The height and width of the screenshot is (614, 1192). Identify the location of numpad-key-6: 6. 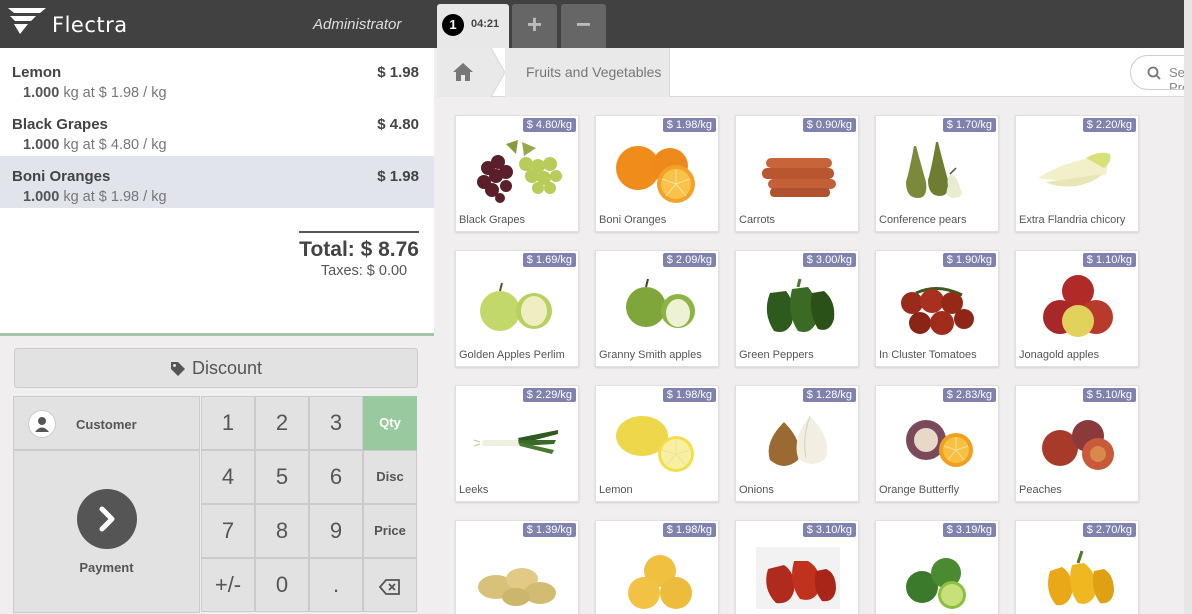
(336, 477).